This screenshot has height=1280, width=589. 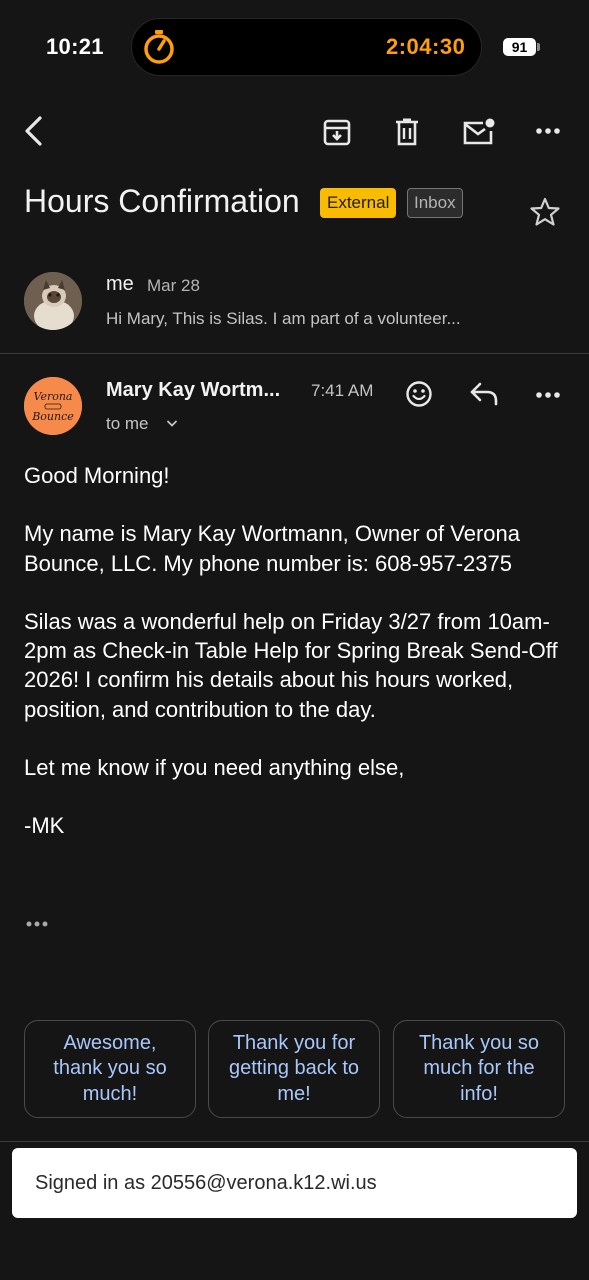 I want to click on label-inbox: Inbox, so click(x=435, y=203).